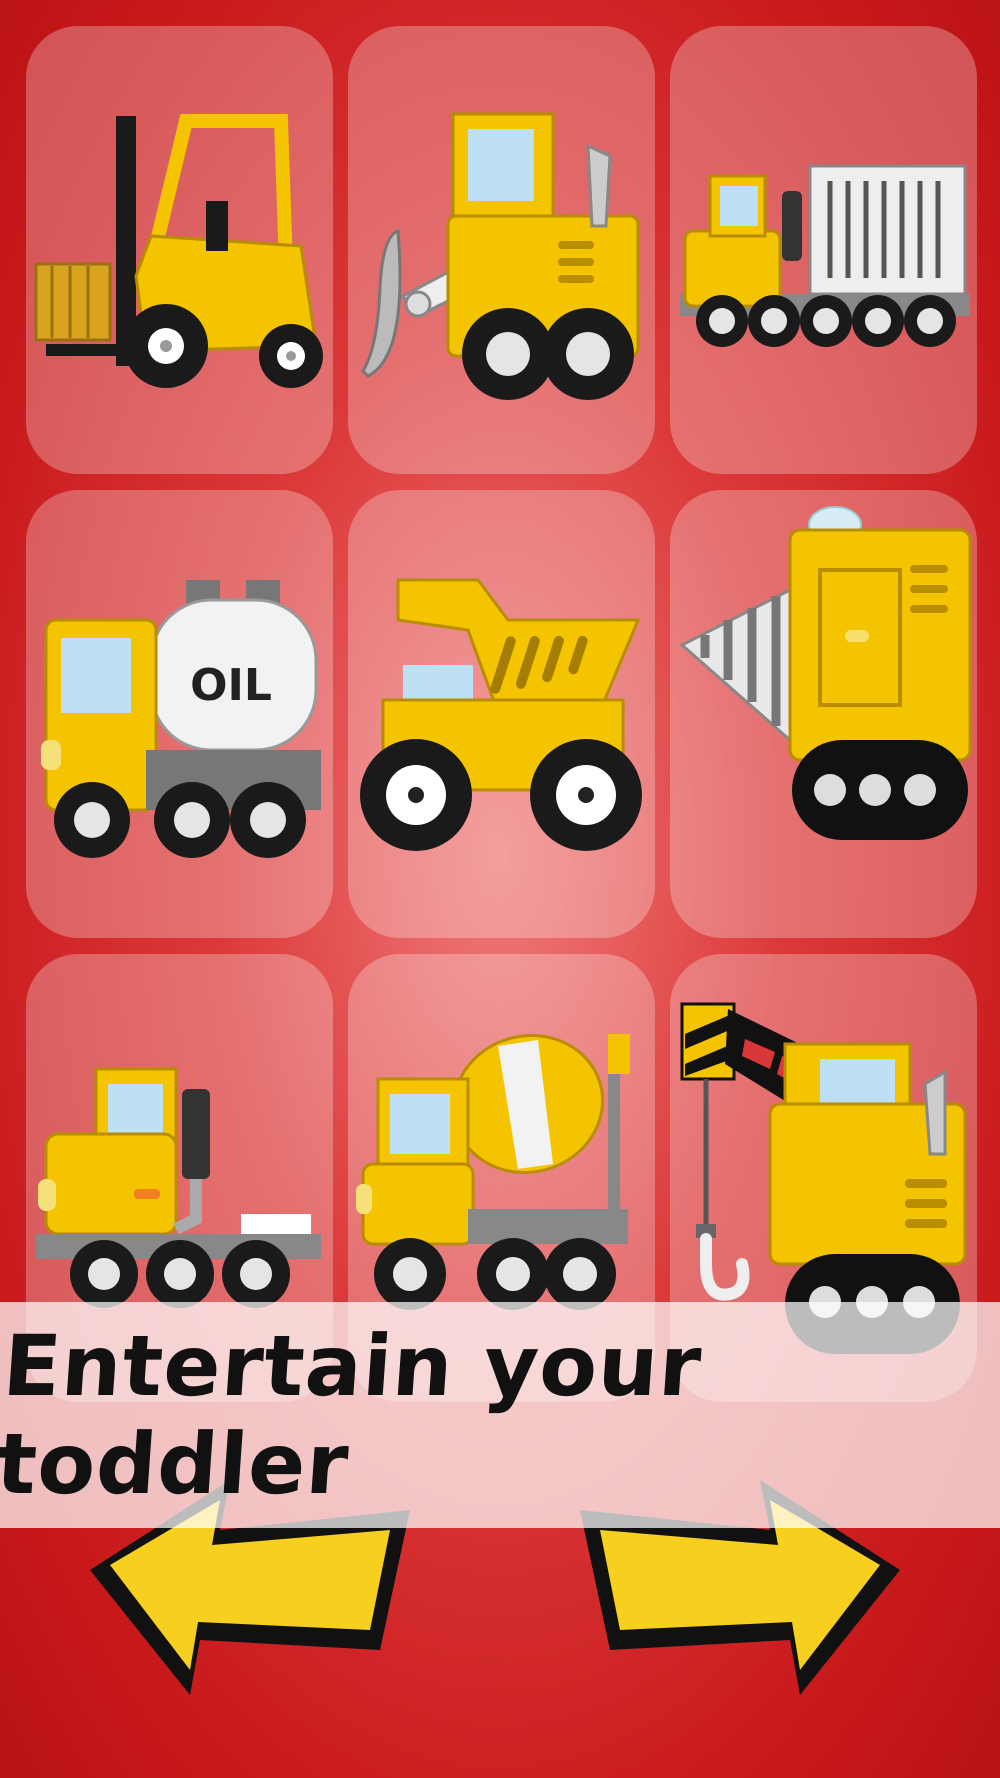  I want to click on vehicle-tile-container-truck, so click(823, 250).